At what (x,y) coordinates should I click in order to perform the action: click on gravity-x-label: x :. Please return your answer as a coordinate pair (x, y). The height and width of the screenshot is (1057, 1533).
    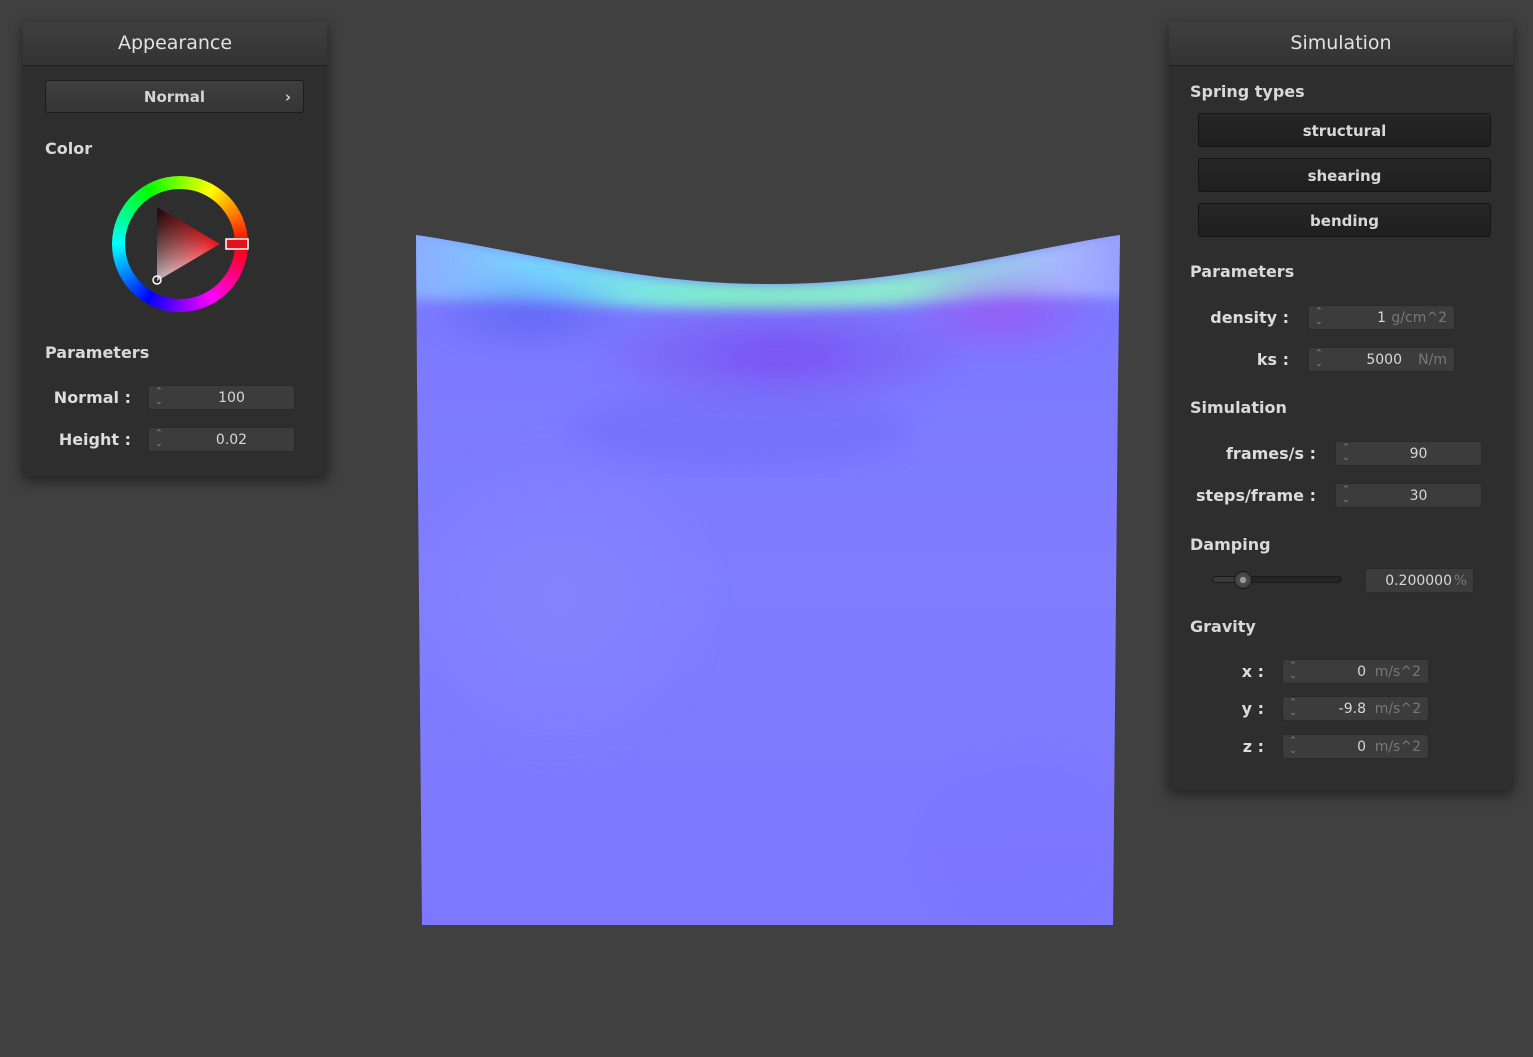
    Looking at the image, I should click on (1252, 671).